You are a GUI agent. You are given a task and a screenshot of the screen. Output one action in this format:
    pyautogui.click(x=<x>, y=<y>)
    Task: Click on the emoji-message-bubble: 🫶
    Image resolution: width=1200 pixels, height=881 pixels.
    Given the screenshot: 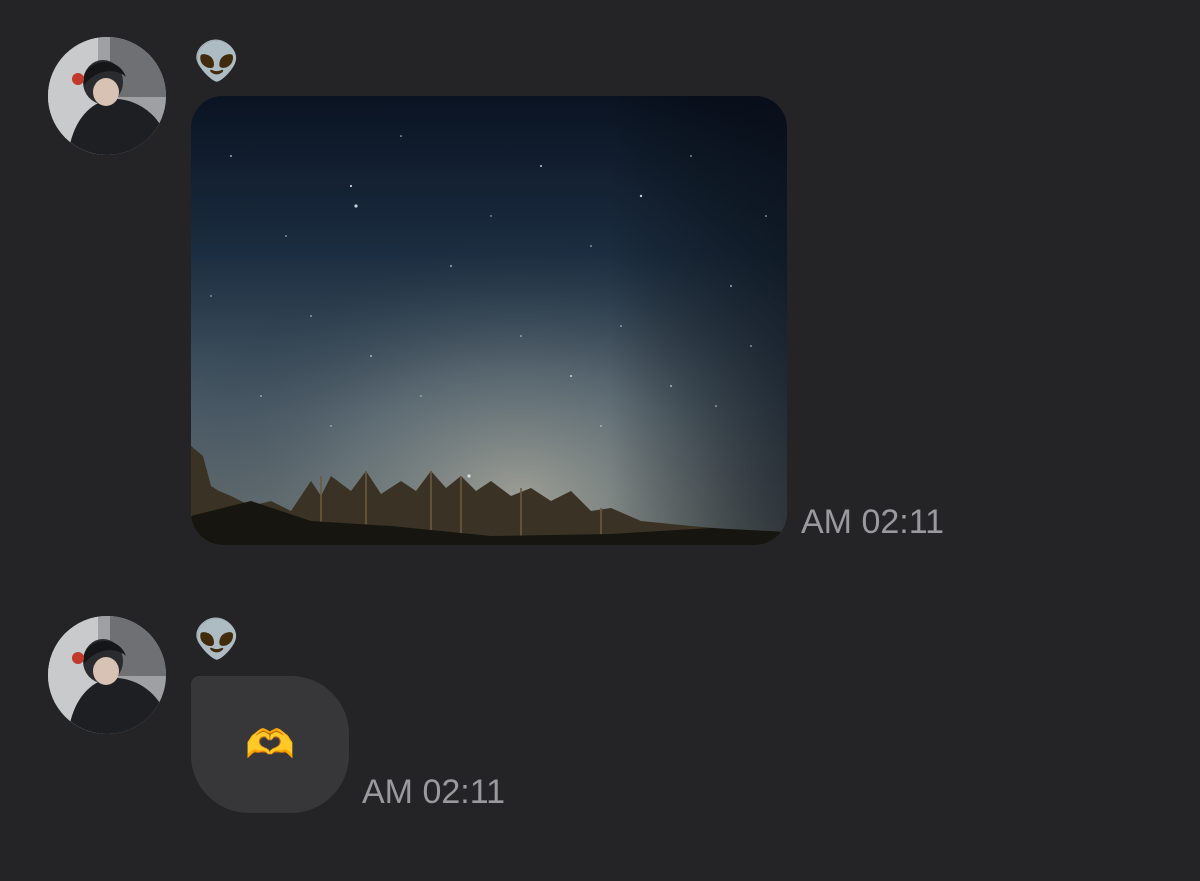 What is the action you would take?
    pyautogui.click(x=270, y=744)
    